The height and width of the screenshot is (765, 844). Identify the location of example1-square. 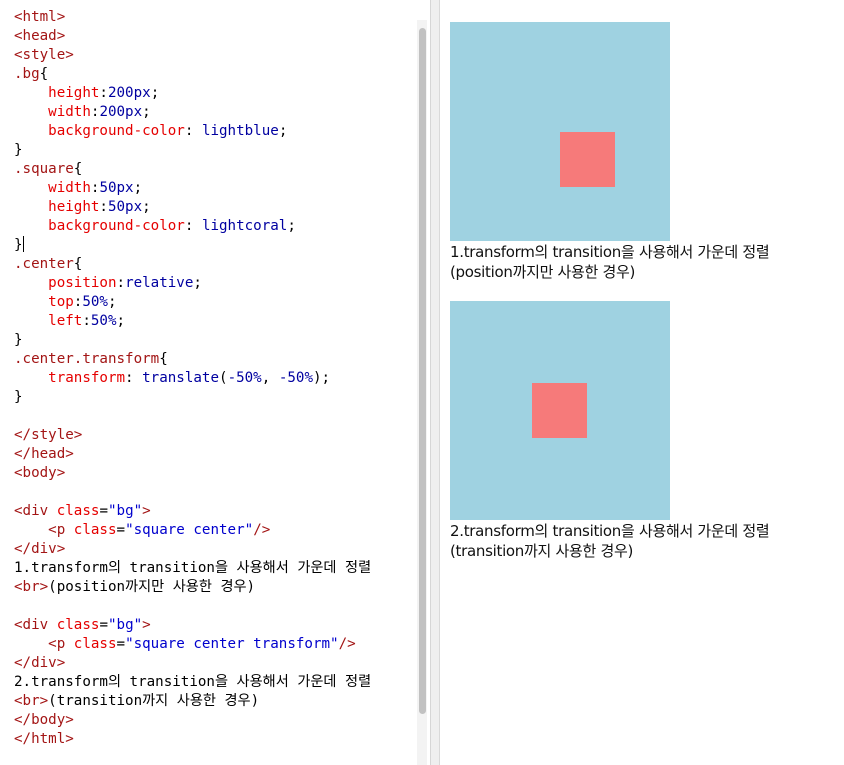
(587, 159).